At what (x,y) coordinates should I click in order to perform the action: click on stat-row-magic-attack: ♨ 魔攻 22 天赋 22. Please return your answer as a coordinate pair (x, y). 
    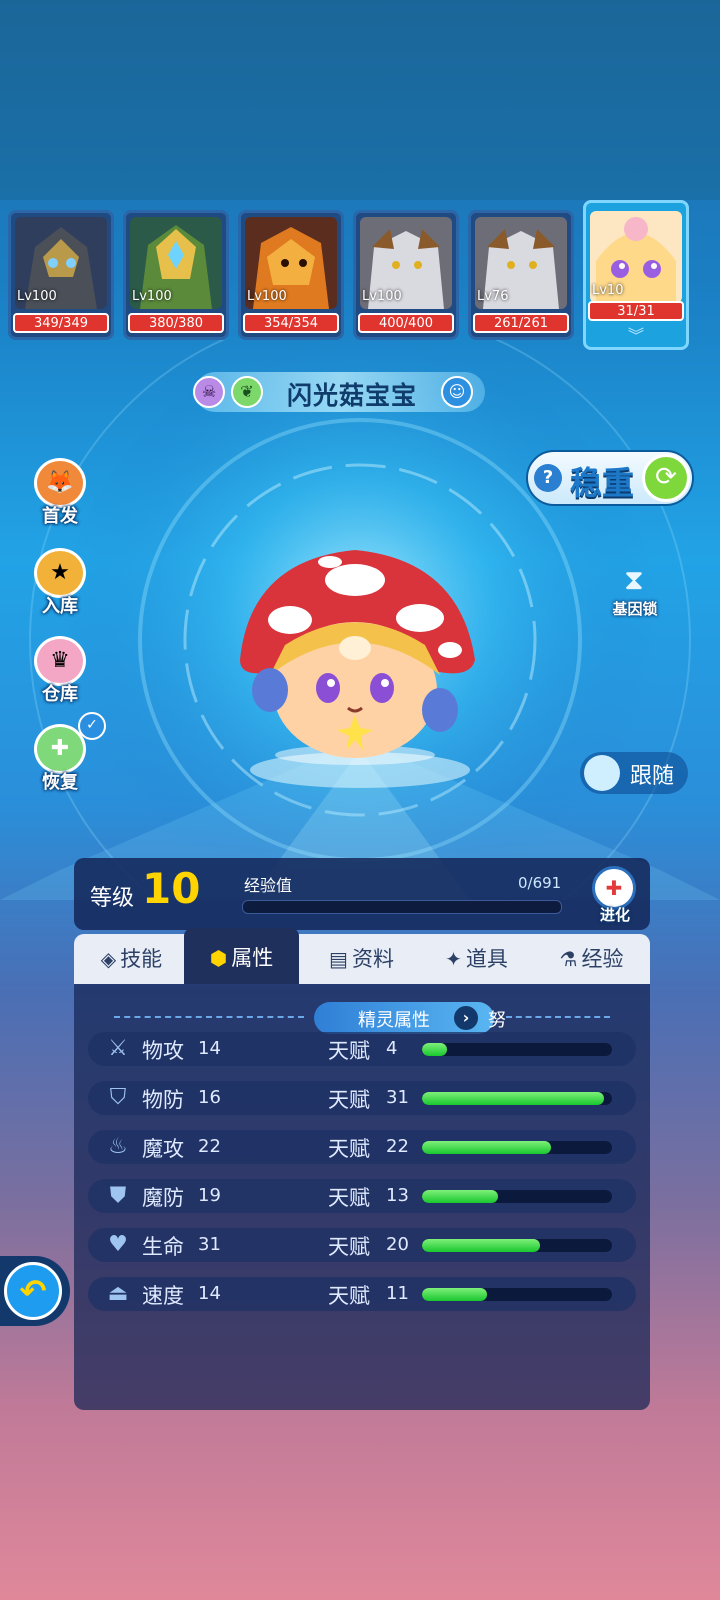
    Looking at the image, I should click on (362, 1147).